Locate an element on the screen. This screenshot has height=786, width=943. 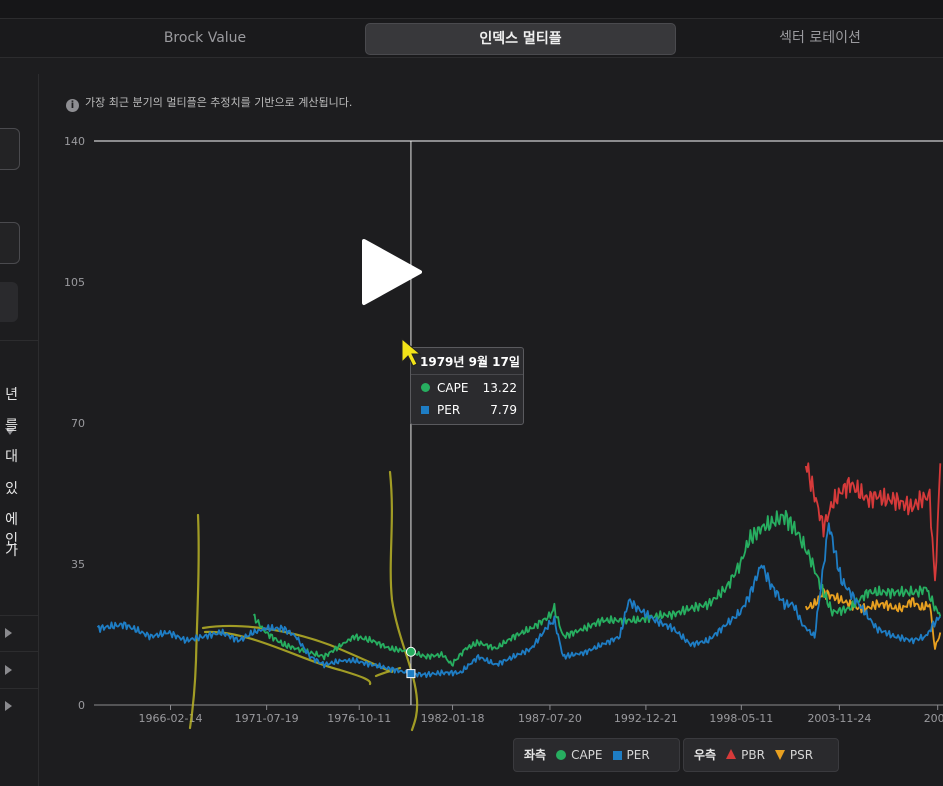
x-tick-label: 1992-12-21 is located at coordinates (646, 718).